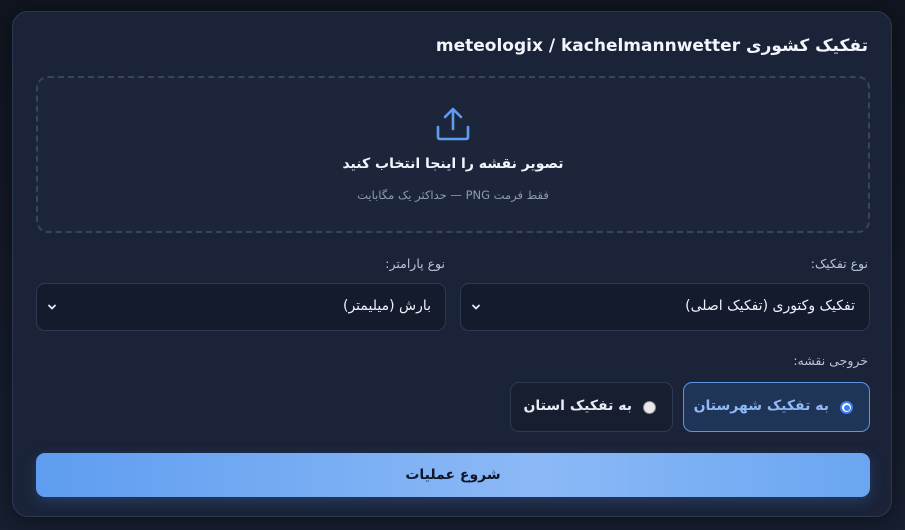 This screenshot has width=905, height=530. I want to click on radio-province: به تفکیک استان, so click(591, 407).